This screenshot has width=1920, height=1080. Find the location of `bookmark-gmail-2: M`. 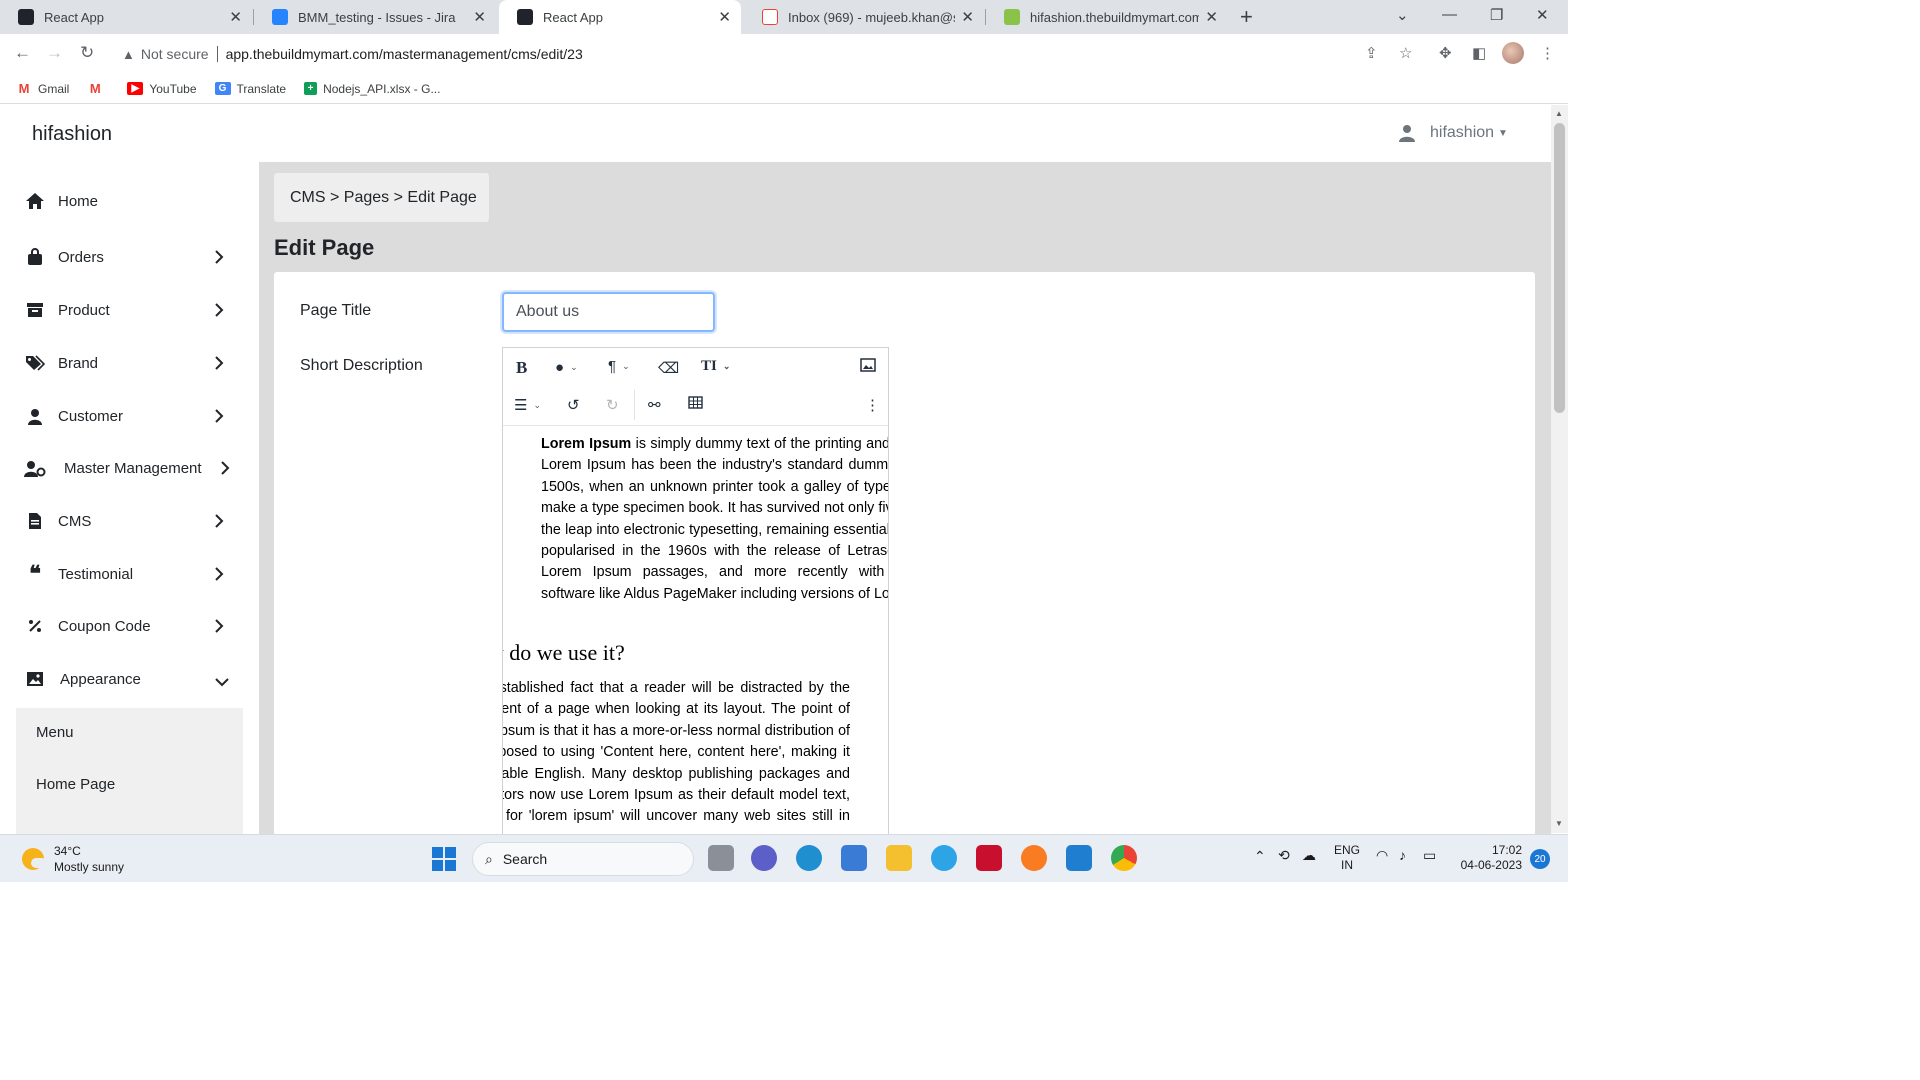

bookmark-gmail-2: M is located at coordinates (98, 88).